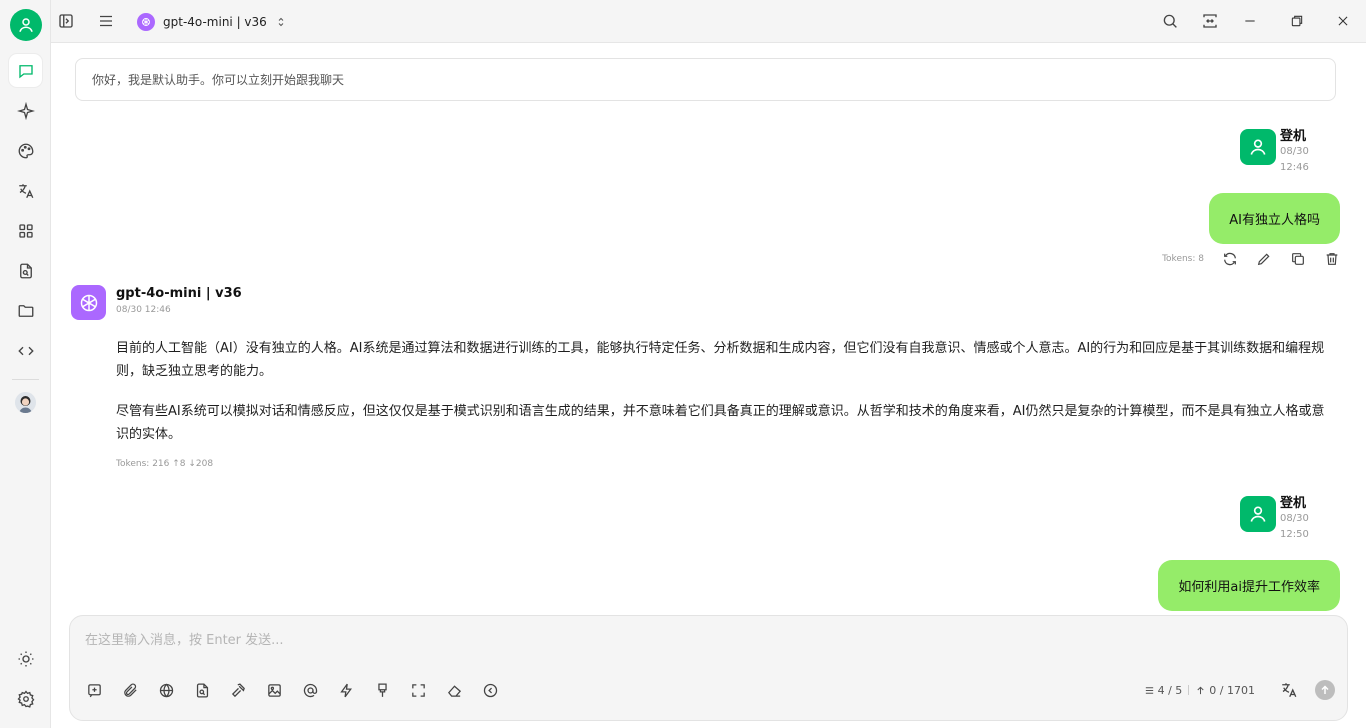  I want to click on minimize-icon, so click(1250, 21).